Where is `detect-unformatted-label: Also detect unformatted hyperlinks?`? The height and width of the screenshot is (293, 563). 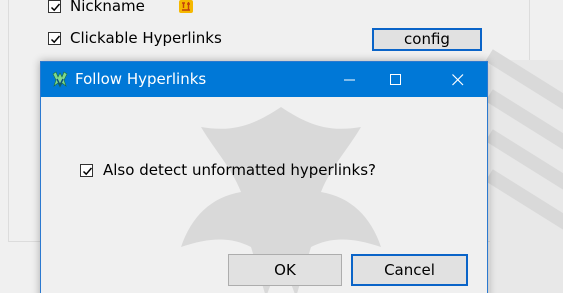 detect-unformatted-label: Also detect unformatted hyperlinks? is located at coordinates (240, 170).